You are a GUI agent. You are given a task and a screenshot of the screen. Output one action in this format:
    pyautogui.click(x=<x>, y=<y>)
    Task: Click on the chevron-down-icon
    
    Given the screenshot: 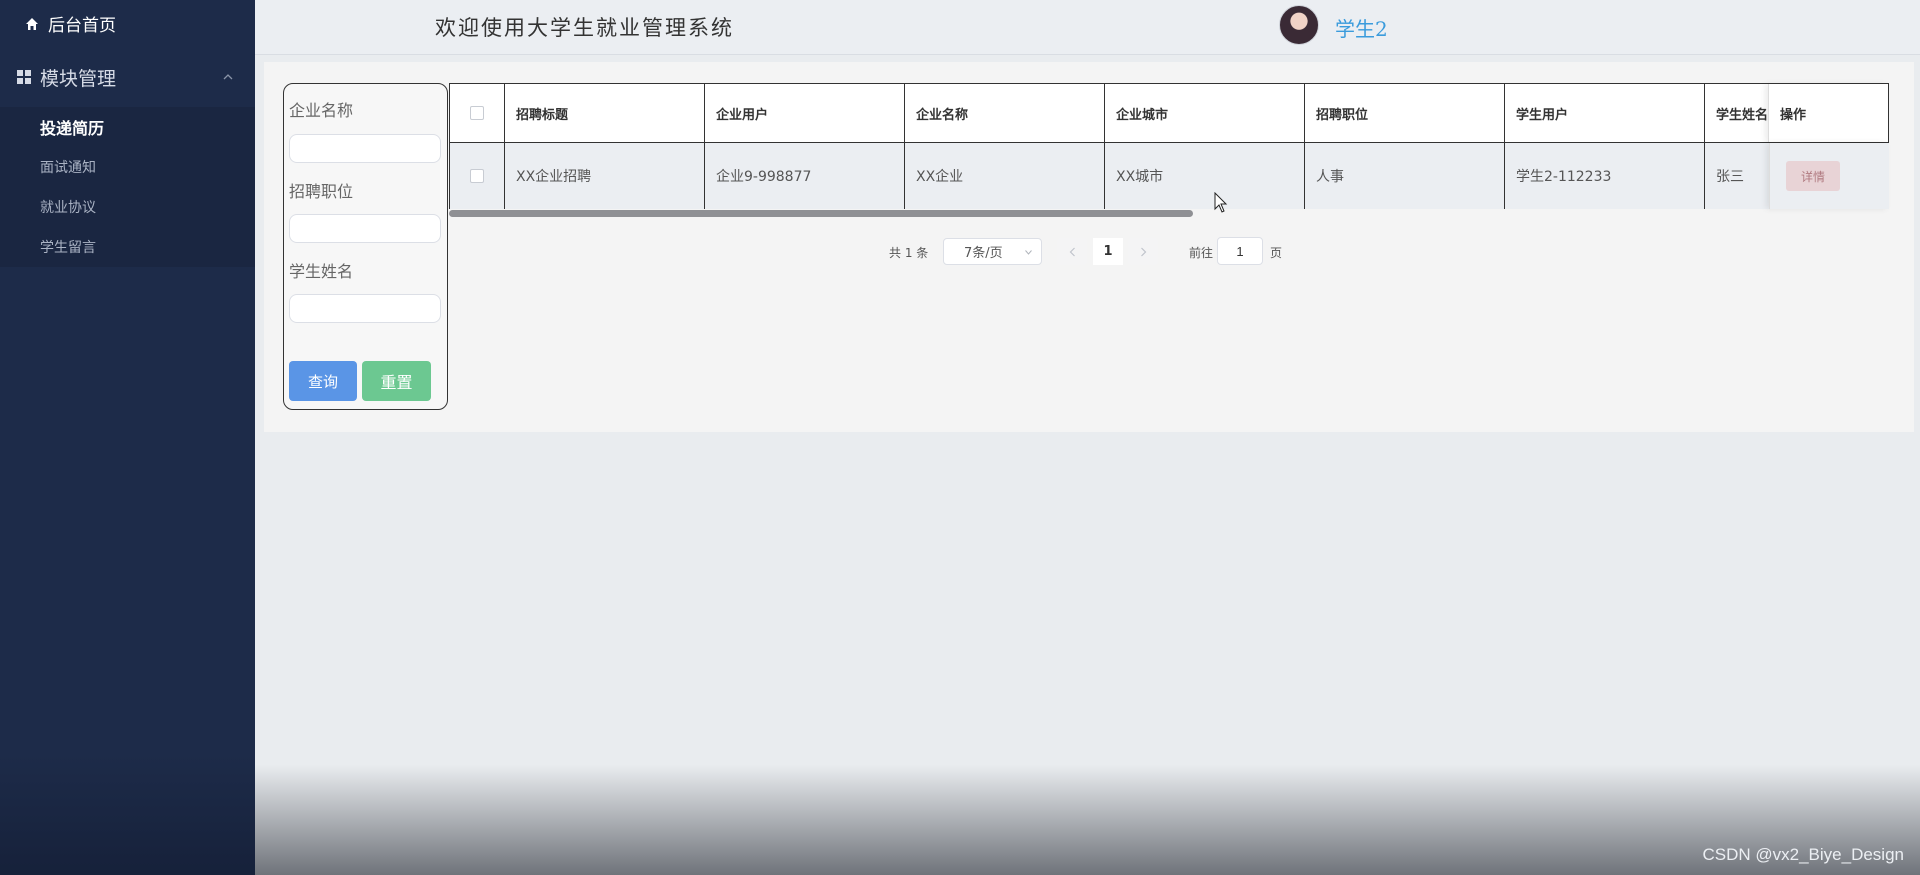 What is the action you would take?
    pyautogui.click(x=1028, y=252)
    